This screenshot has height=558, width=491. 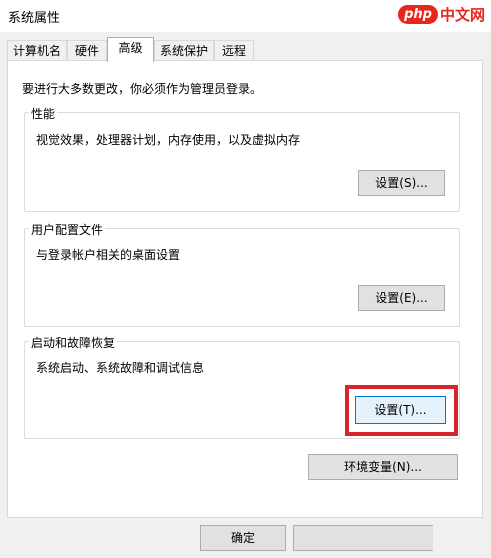 I want to click on window-title: 系统属性, so click(x=34, y=18).